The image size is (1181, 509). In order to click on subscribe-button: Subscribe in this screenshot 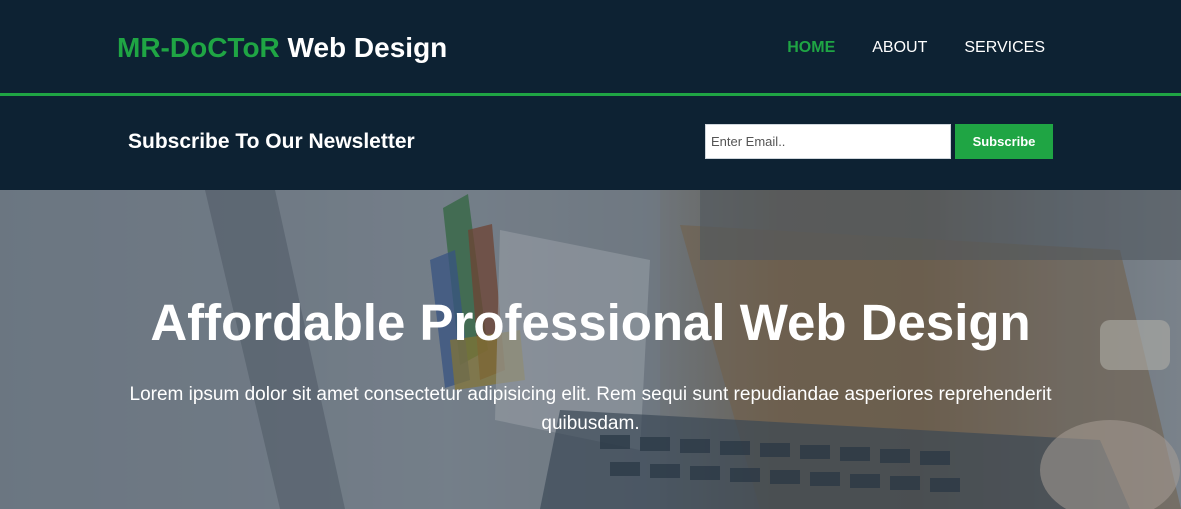, I will do `click(1004, 141)`.